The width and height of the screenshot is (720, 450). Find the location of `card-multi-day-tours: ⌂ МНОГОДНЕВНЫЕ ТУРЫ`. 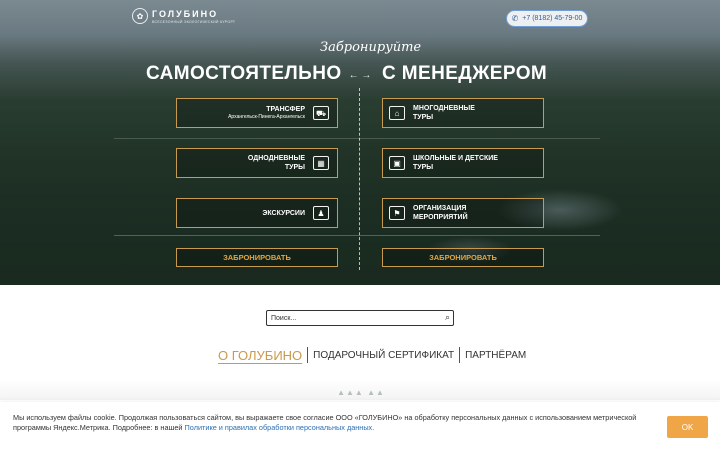

card-multi-day-tours: ⌂ МНОГОДНЕВНЫЕ ТУРЫ is located at coordinates (463, 113).